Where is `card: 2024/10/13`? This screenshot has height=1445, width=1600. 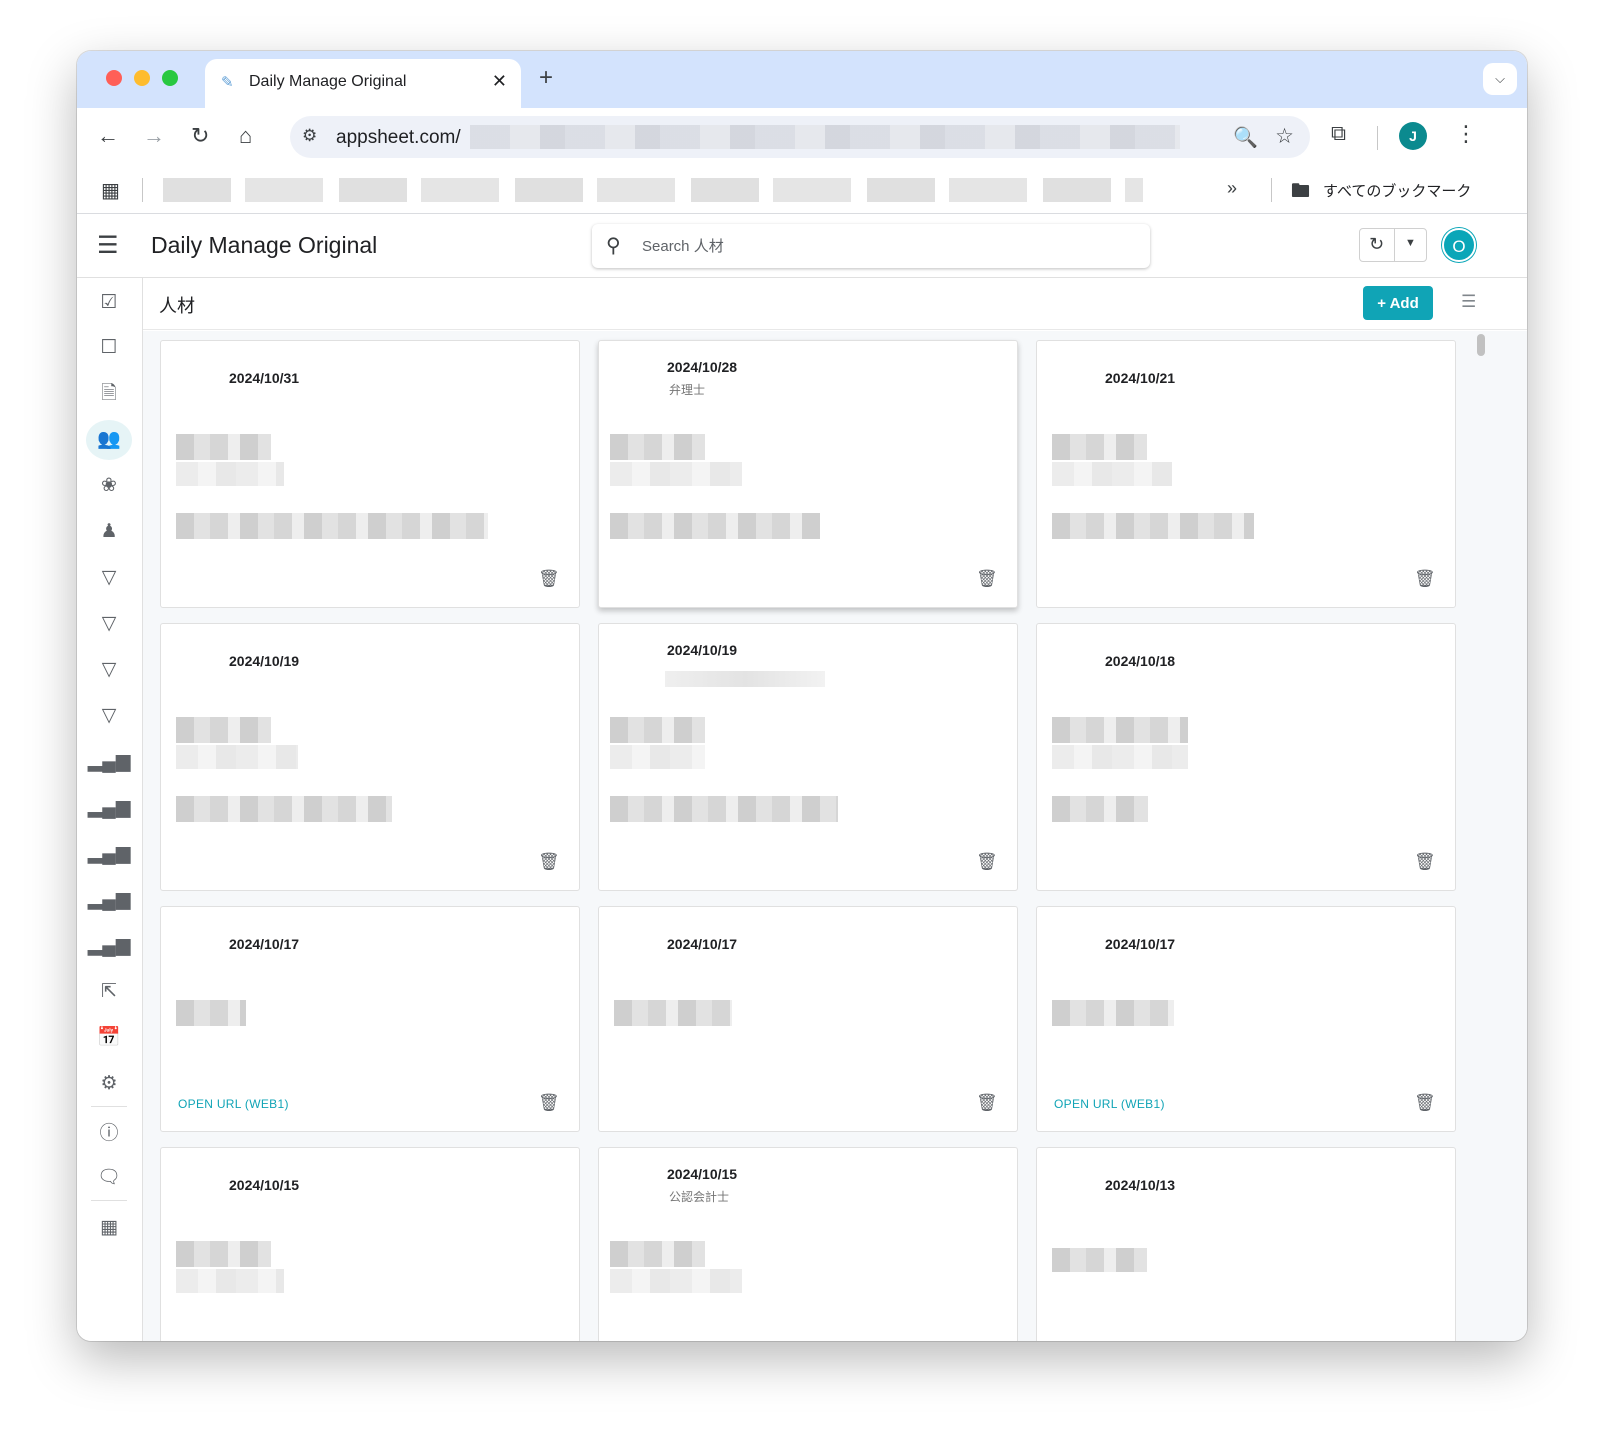 card: 2024/10/13 is located at coordinates (1246, 1244).